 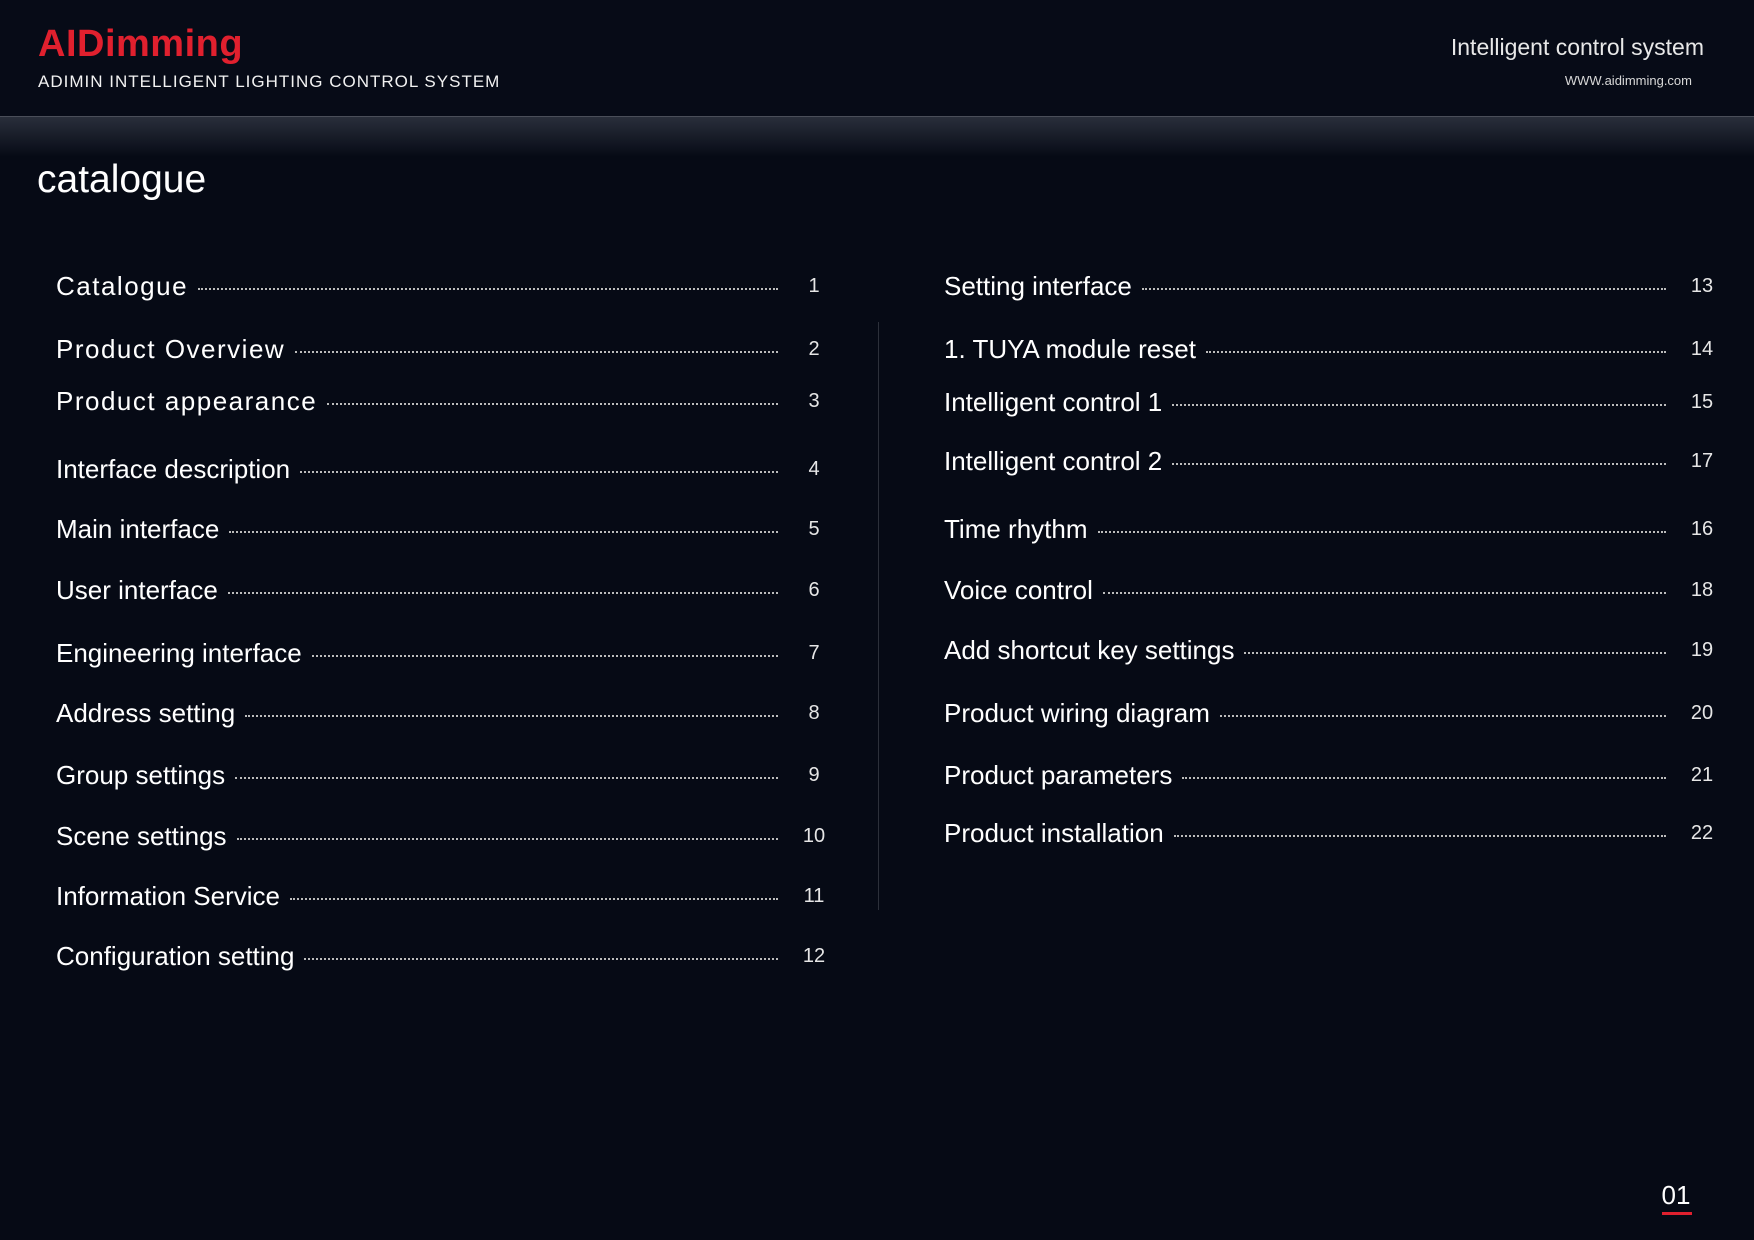 I want to click on toc-entry-page: 6, so click(x=814, y=589).